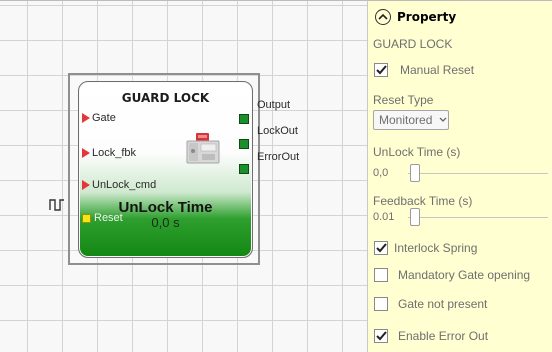  I want to click on gate-not-present-checkbox-row: Gate not present, so click(430, 304).